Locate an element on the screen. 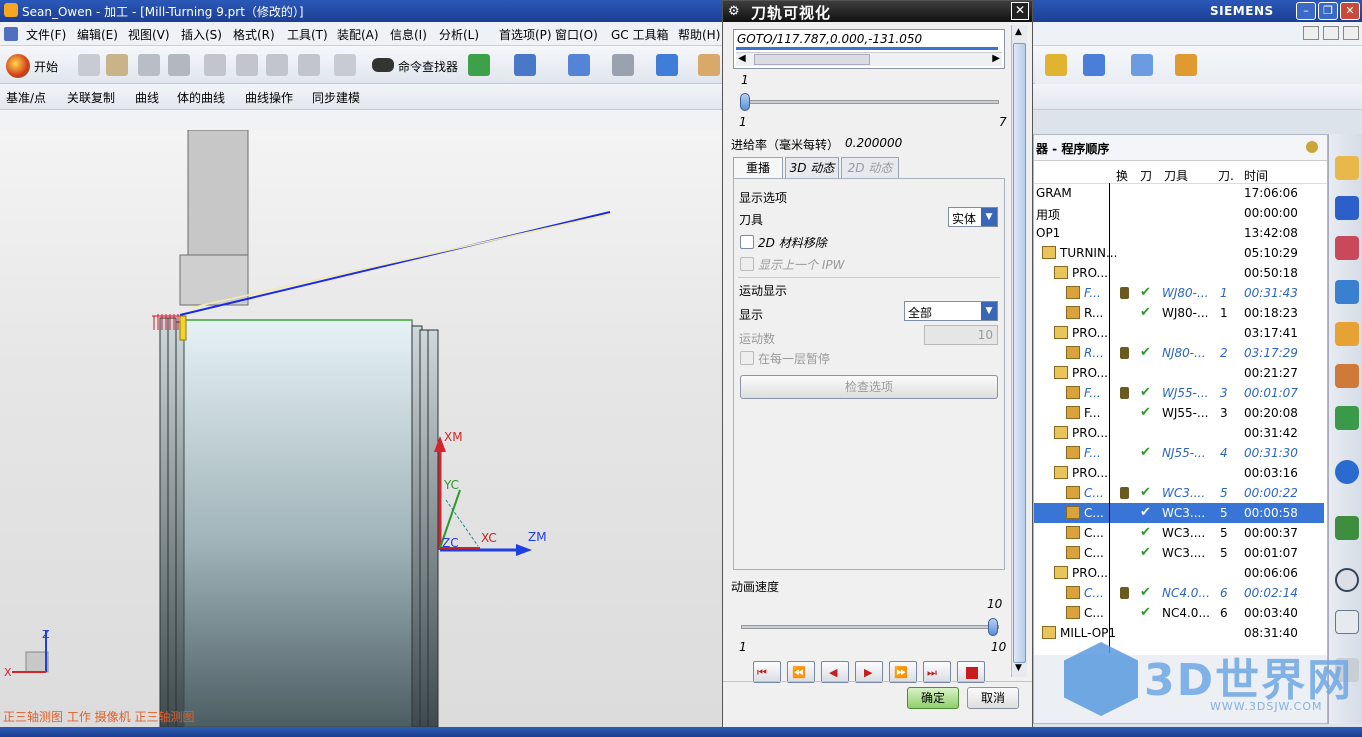  menu-icon is located at coordinates (11, 34).